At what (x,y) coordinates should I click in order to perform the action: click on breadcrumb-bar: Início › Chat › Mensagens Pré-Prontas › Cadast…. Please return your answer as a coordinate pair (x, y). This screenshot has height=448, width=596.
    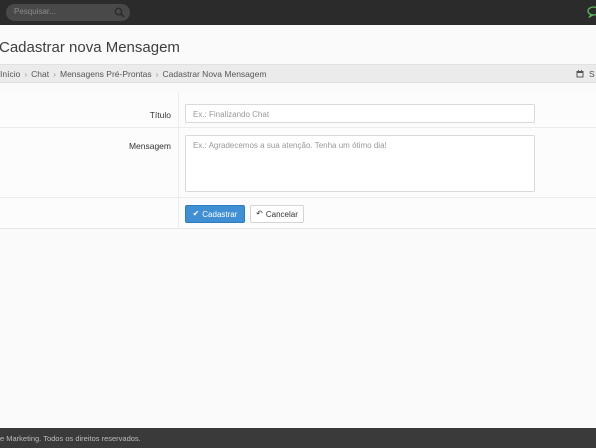
    Looking at the image, I should click on (298, 73).